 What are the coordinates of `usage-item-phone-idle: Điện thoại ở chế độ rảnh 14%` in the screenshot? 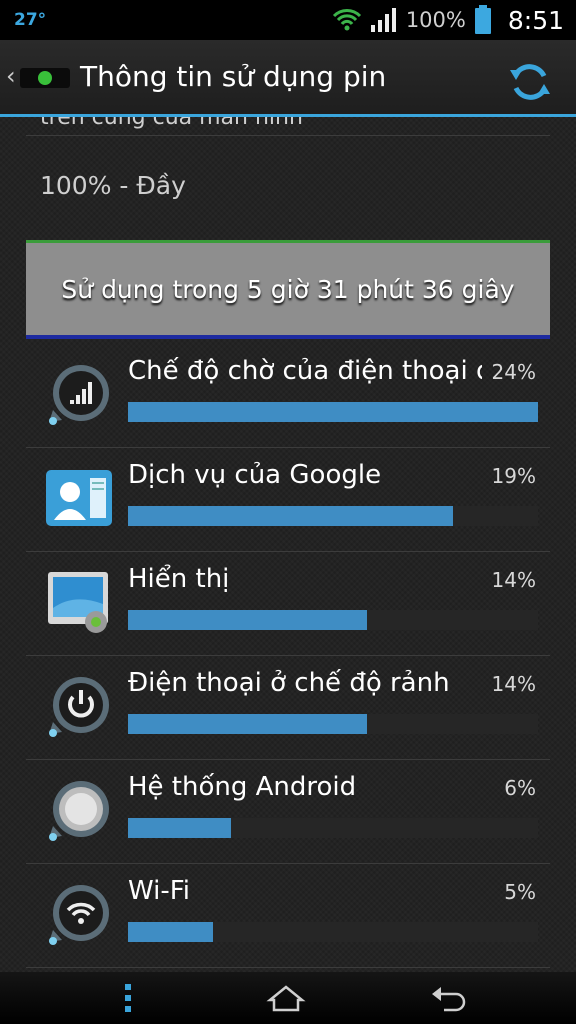 It's located at (288, 708).